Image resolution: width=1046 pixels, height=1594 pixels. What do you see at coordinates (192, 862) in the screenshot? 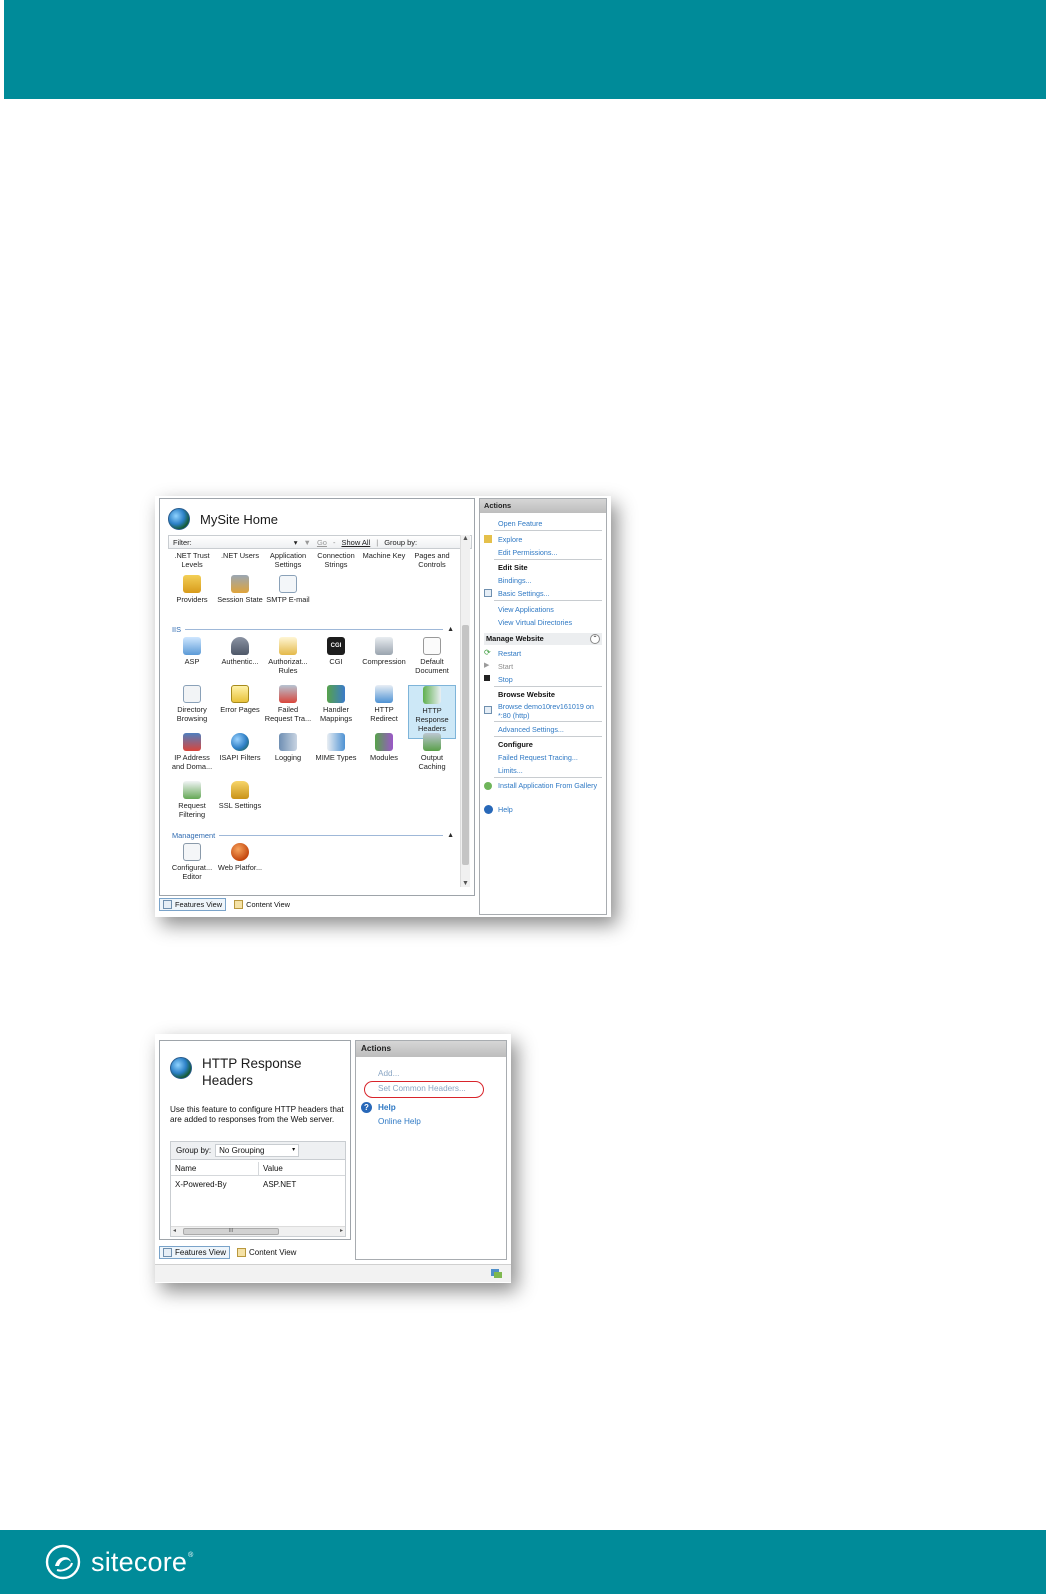
I see `feature-configuration-editor: Configurat... Editor` at bounding box center [192, 862].